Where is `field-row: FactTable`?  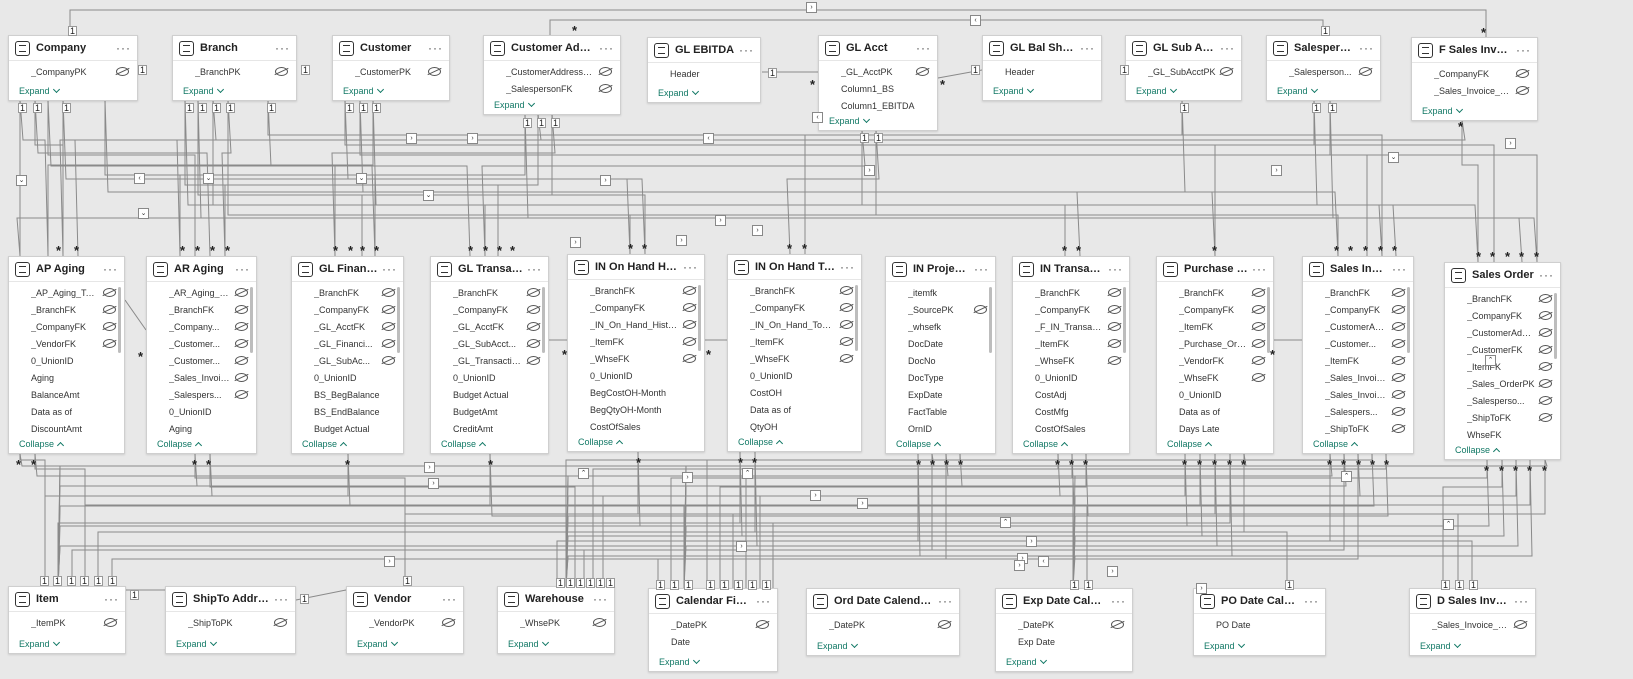
field-row: FactTable is located at coordinates (940, 411).